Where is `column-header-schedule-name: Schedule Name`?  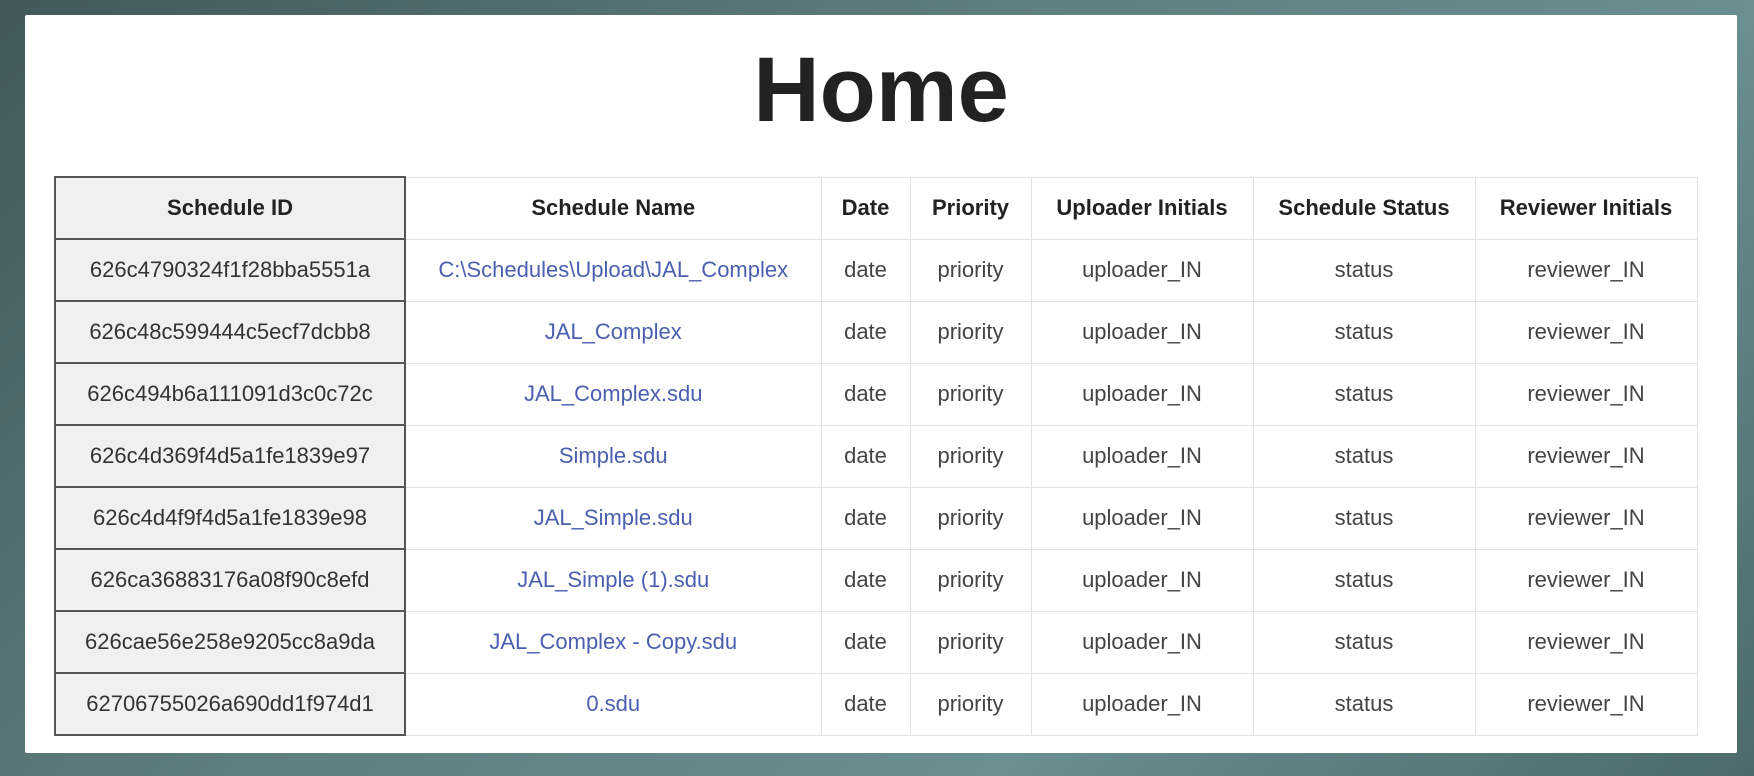 column-header-schedule-name: Schedule Name is located at coordinates (613, 208).